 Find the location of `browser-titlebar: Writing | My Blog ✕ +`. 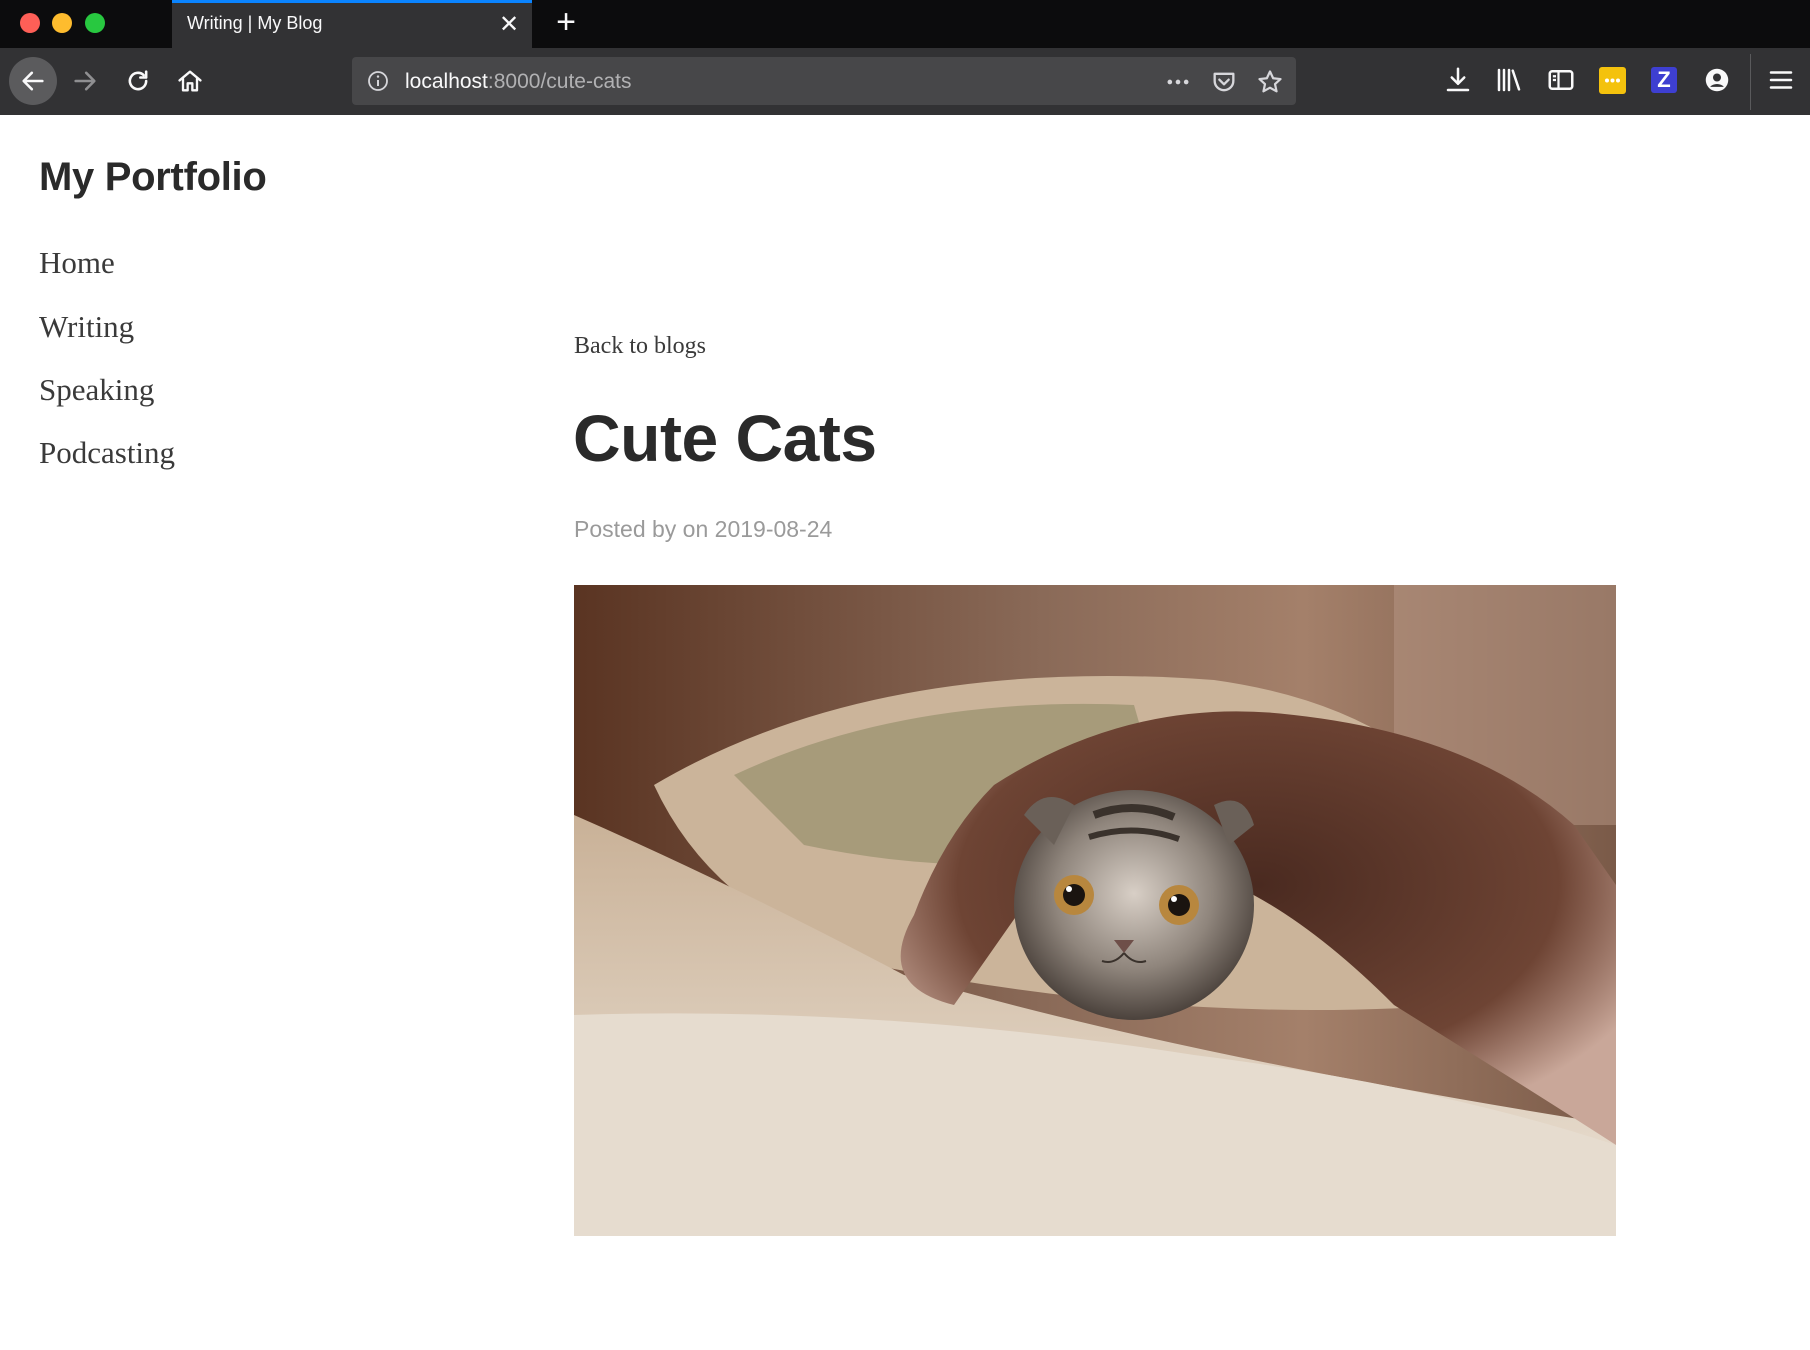

browser-titlebar: Writing | My Blog ✕ + is located at coordinates (905, 24).